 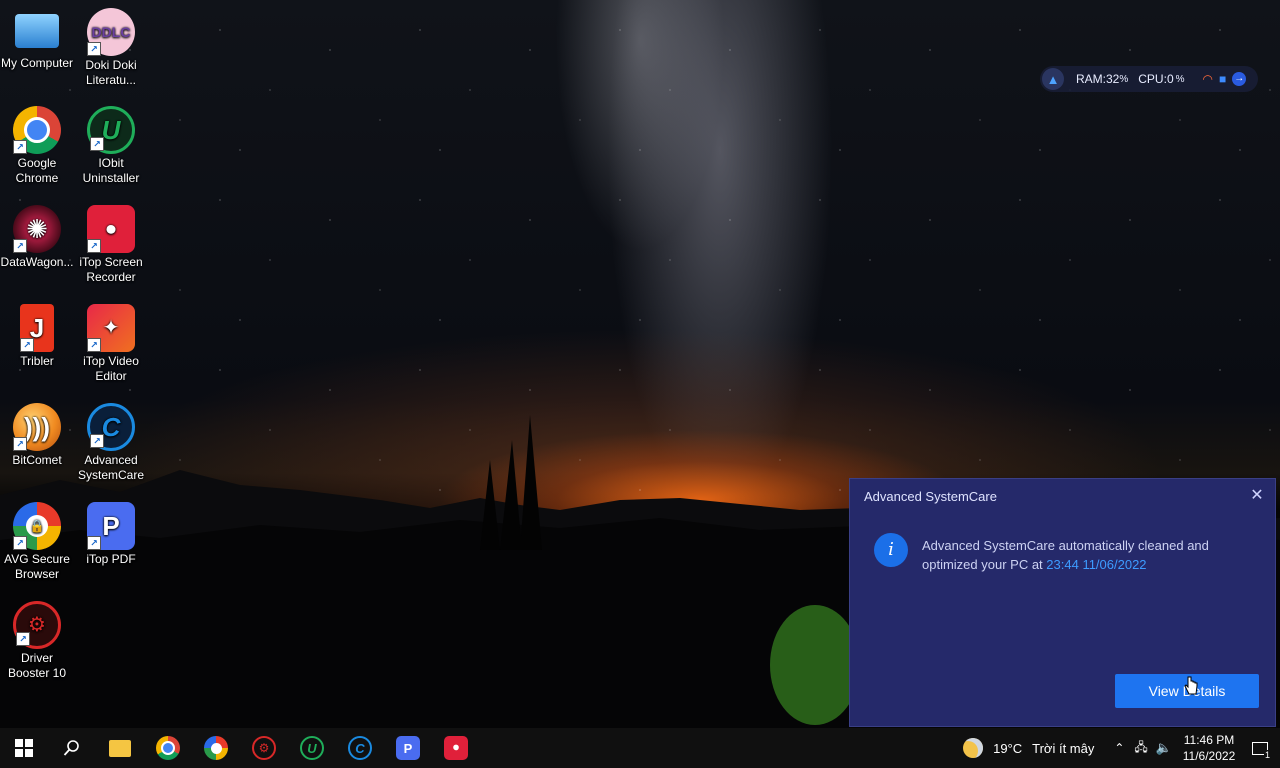 I want to click on desktop-icon-driver-booster: ⚙ ↗ Driver Booster 10, so click(x=37, y=641).